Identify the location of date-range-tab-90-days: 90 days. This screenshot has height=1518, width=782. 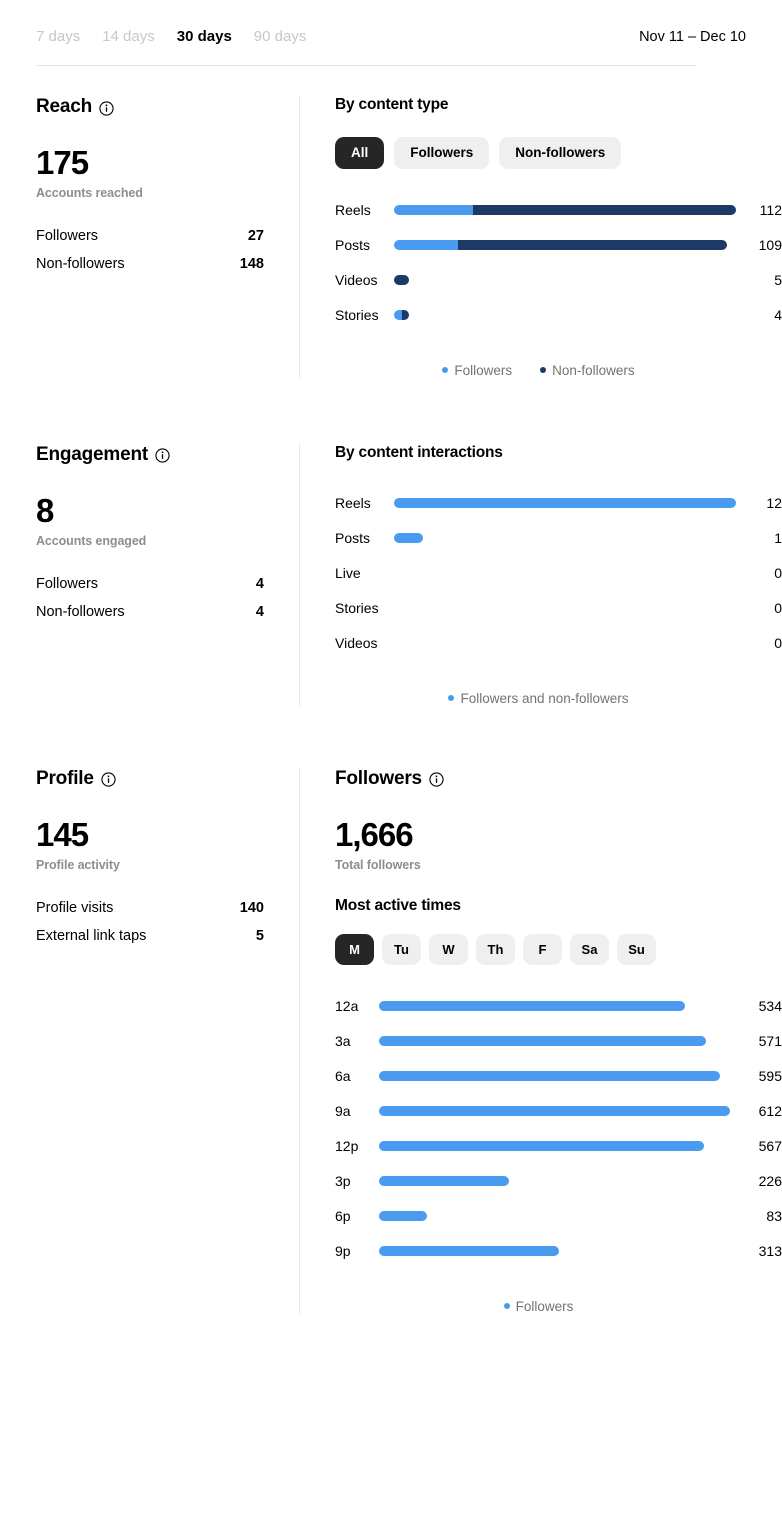
(280, 36).